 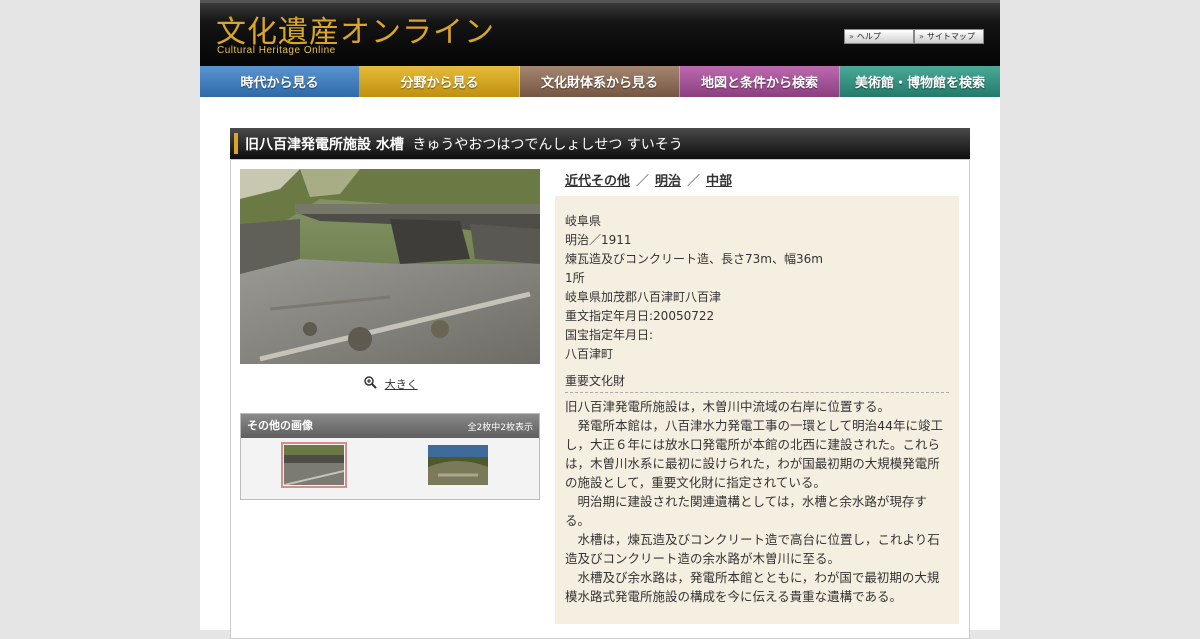 I want to click on enlarge-label: 大きく, so click(x=401, y=384).